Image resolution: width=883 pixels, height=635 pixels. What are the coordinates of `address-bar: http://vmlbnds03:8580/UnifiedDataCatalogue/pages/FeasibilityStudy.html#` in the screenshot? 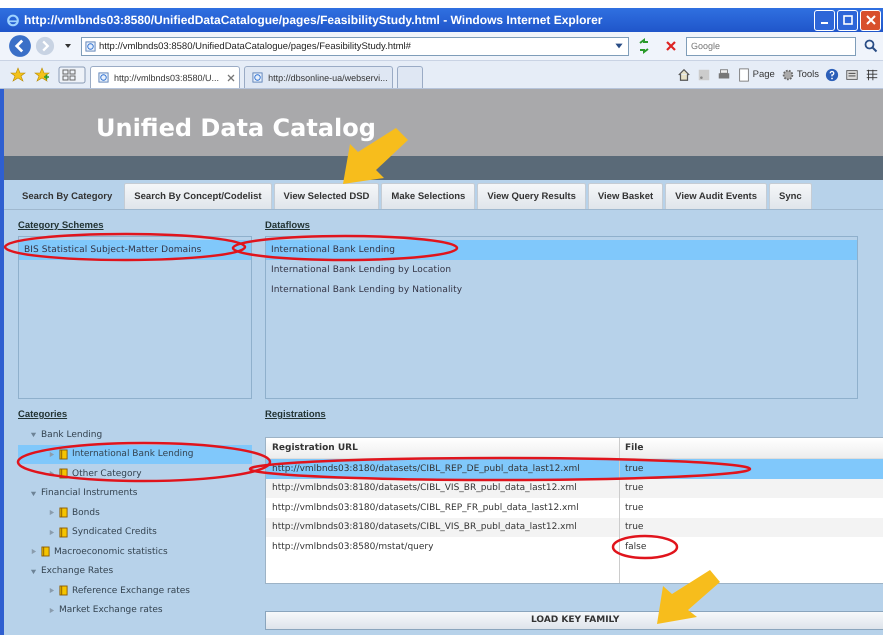 It's located at (355, 46).